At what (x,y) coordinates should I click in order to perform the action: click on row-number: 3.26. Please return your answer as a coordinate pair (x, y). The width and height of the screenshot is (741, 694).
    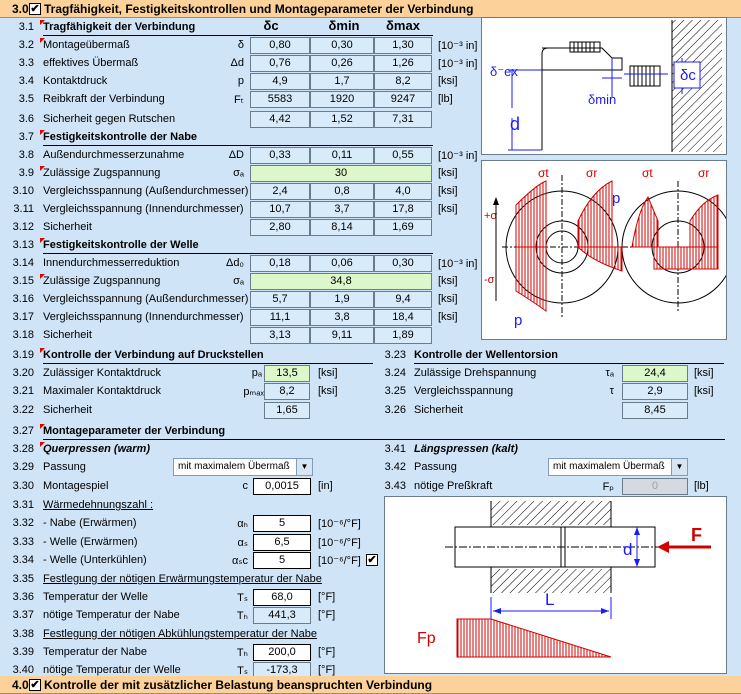
    Looking at the image, I should click on (395, 410).